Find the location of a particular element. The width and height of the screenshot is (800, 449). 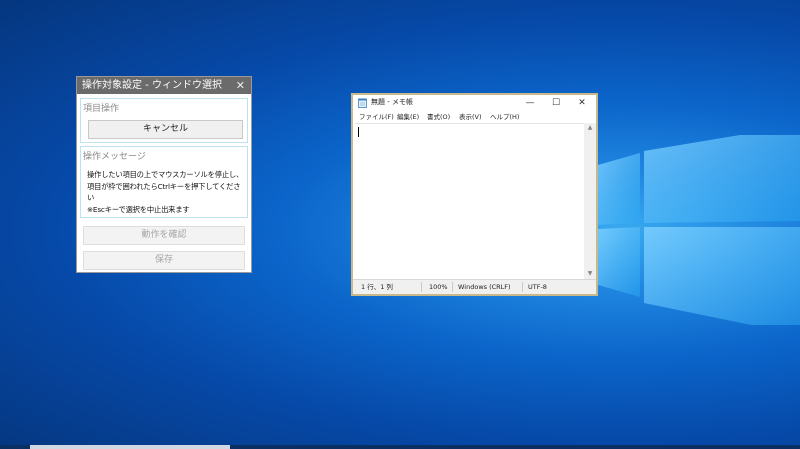

notepad-menubar: ファイル(F) 編集(E) 書式(O) 表示(V) ヘルプ(H) is located at coordinates (474, 117).